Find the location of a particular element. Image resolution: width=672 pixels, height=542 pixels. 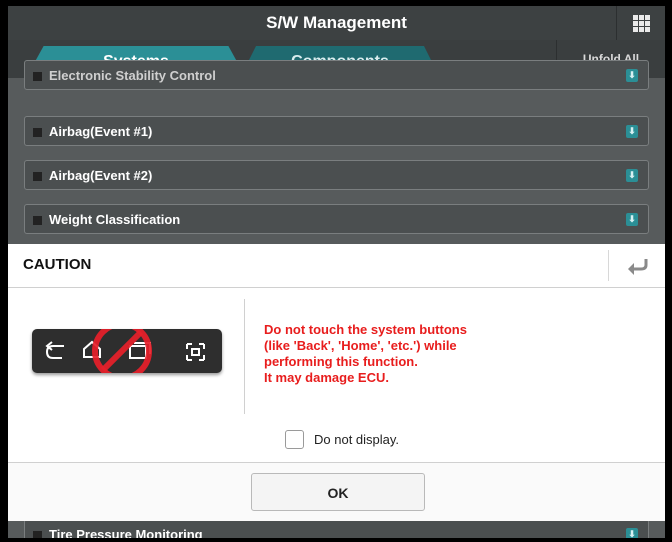

list-item-label: Electronic Stability Control is located at coordinates (132, 75).